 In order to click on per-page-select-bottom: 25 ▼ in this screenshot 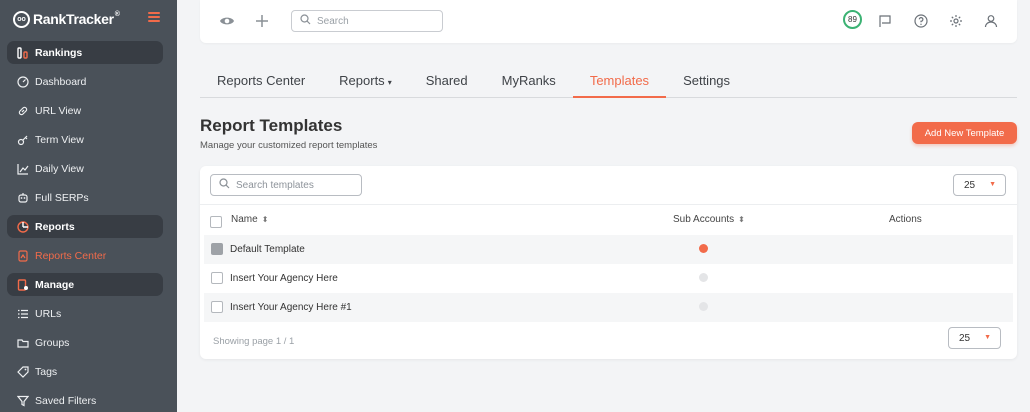, I will do `click(974, 338)`.